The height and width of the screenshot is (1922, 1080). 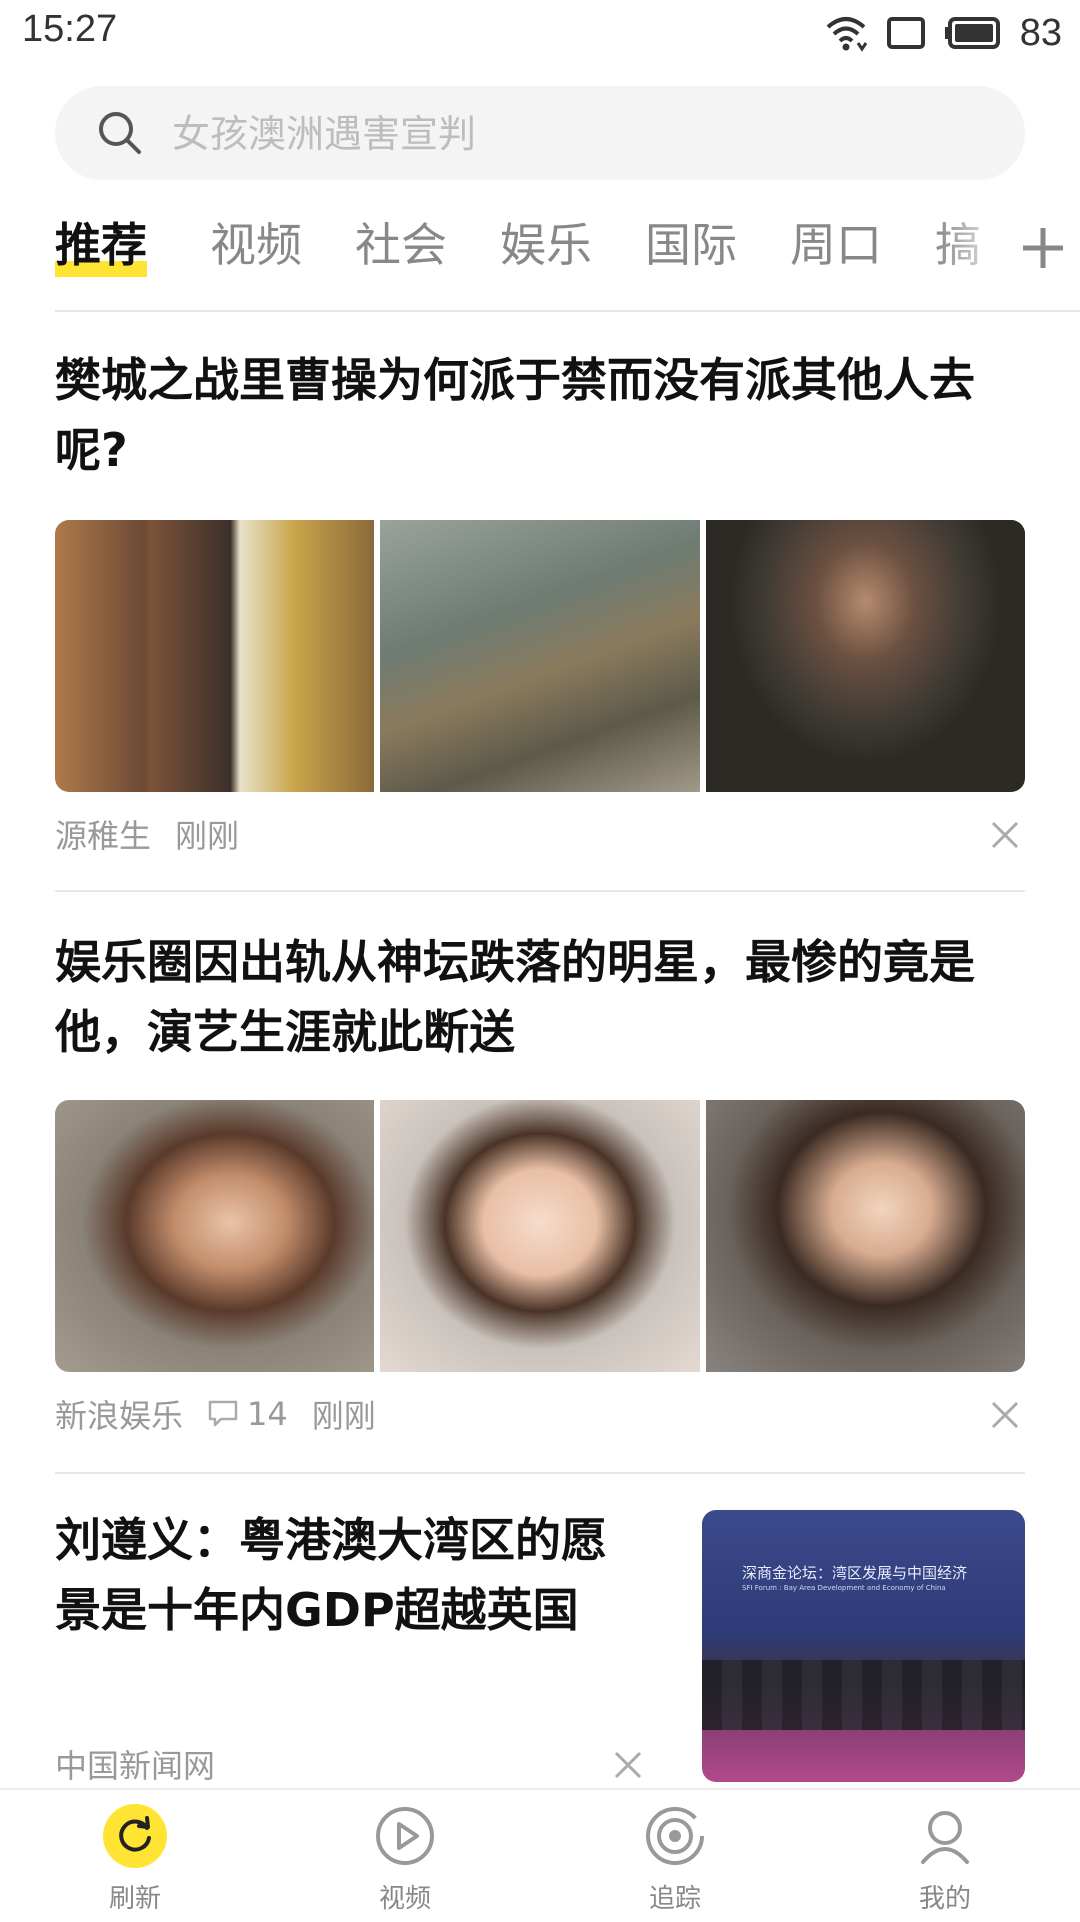 I want to click on bottom-nav: 刷新 视频 追踪 我的, so click(x=540, y=1855).